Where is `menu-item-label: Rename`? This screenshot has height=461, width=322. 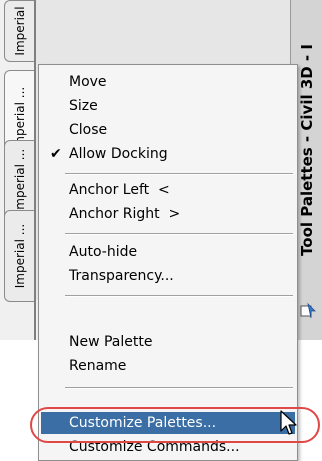 menu-item-label: Rename is located at coordinates (98, 366).